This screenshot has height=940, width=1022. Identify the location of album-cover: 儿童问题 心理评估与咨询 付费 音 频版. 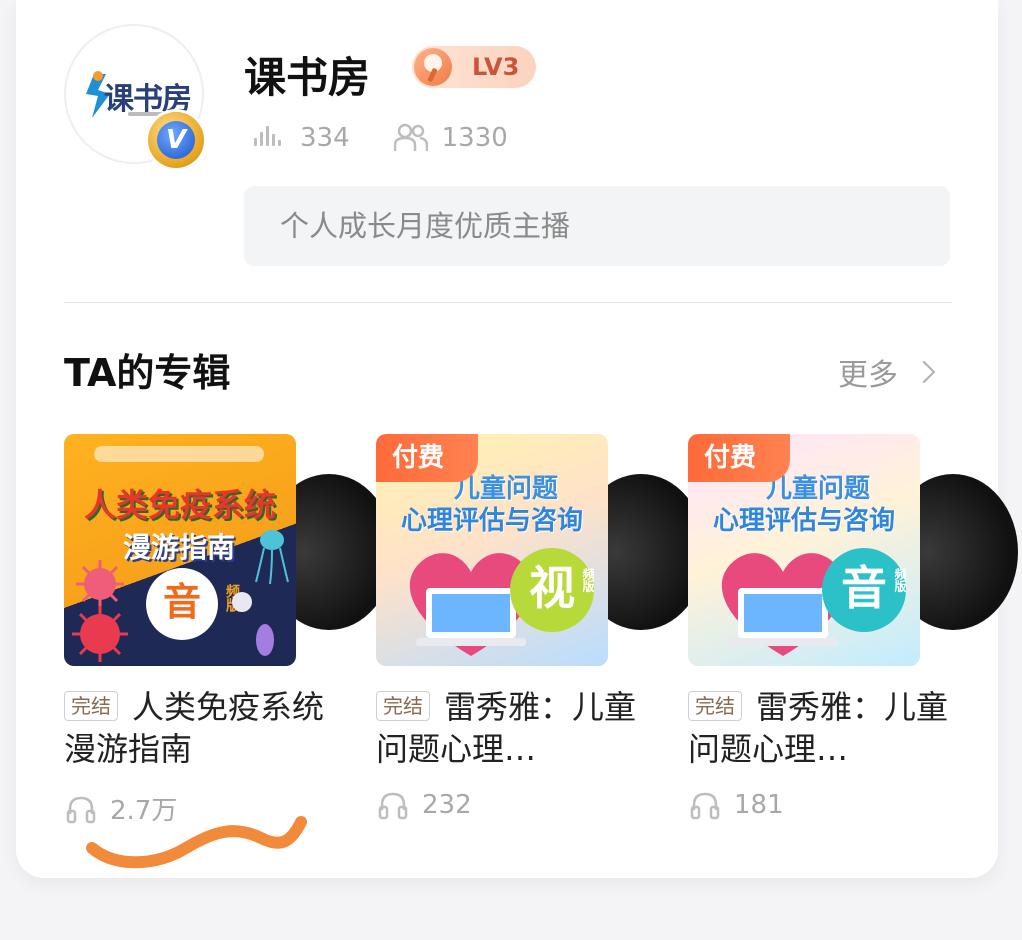
(804, 550).